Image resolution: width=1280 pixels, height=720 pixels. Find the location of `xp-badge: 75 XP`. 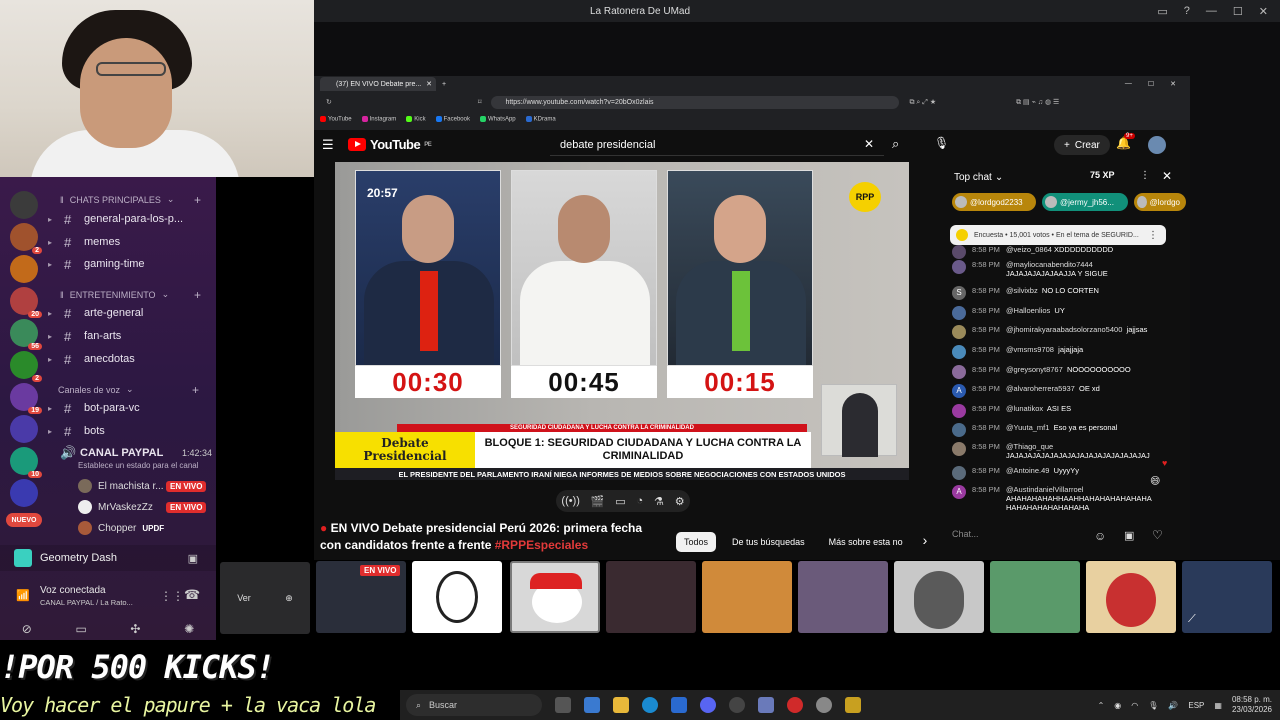

xp-badge: 75 XP is located at coordinates (1102, 175).